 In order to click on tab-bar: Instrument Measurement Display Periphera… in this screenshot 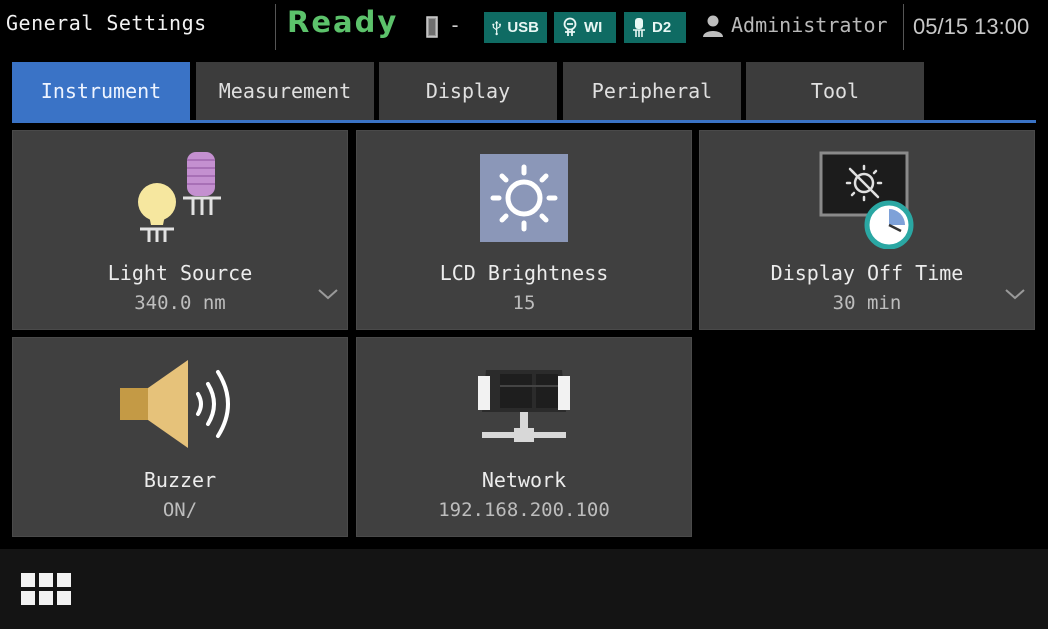, I will do `click(524, 92)`.